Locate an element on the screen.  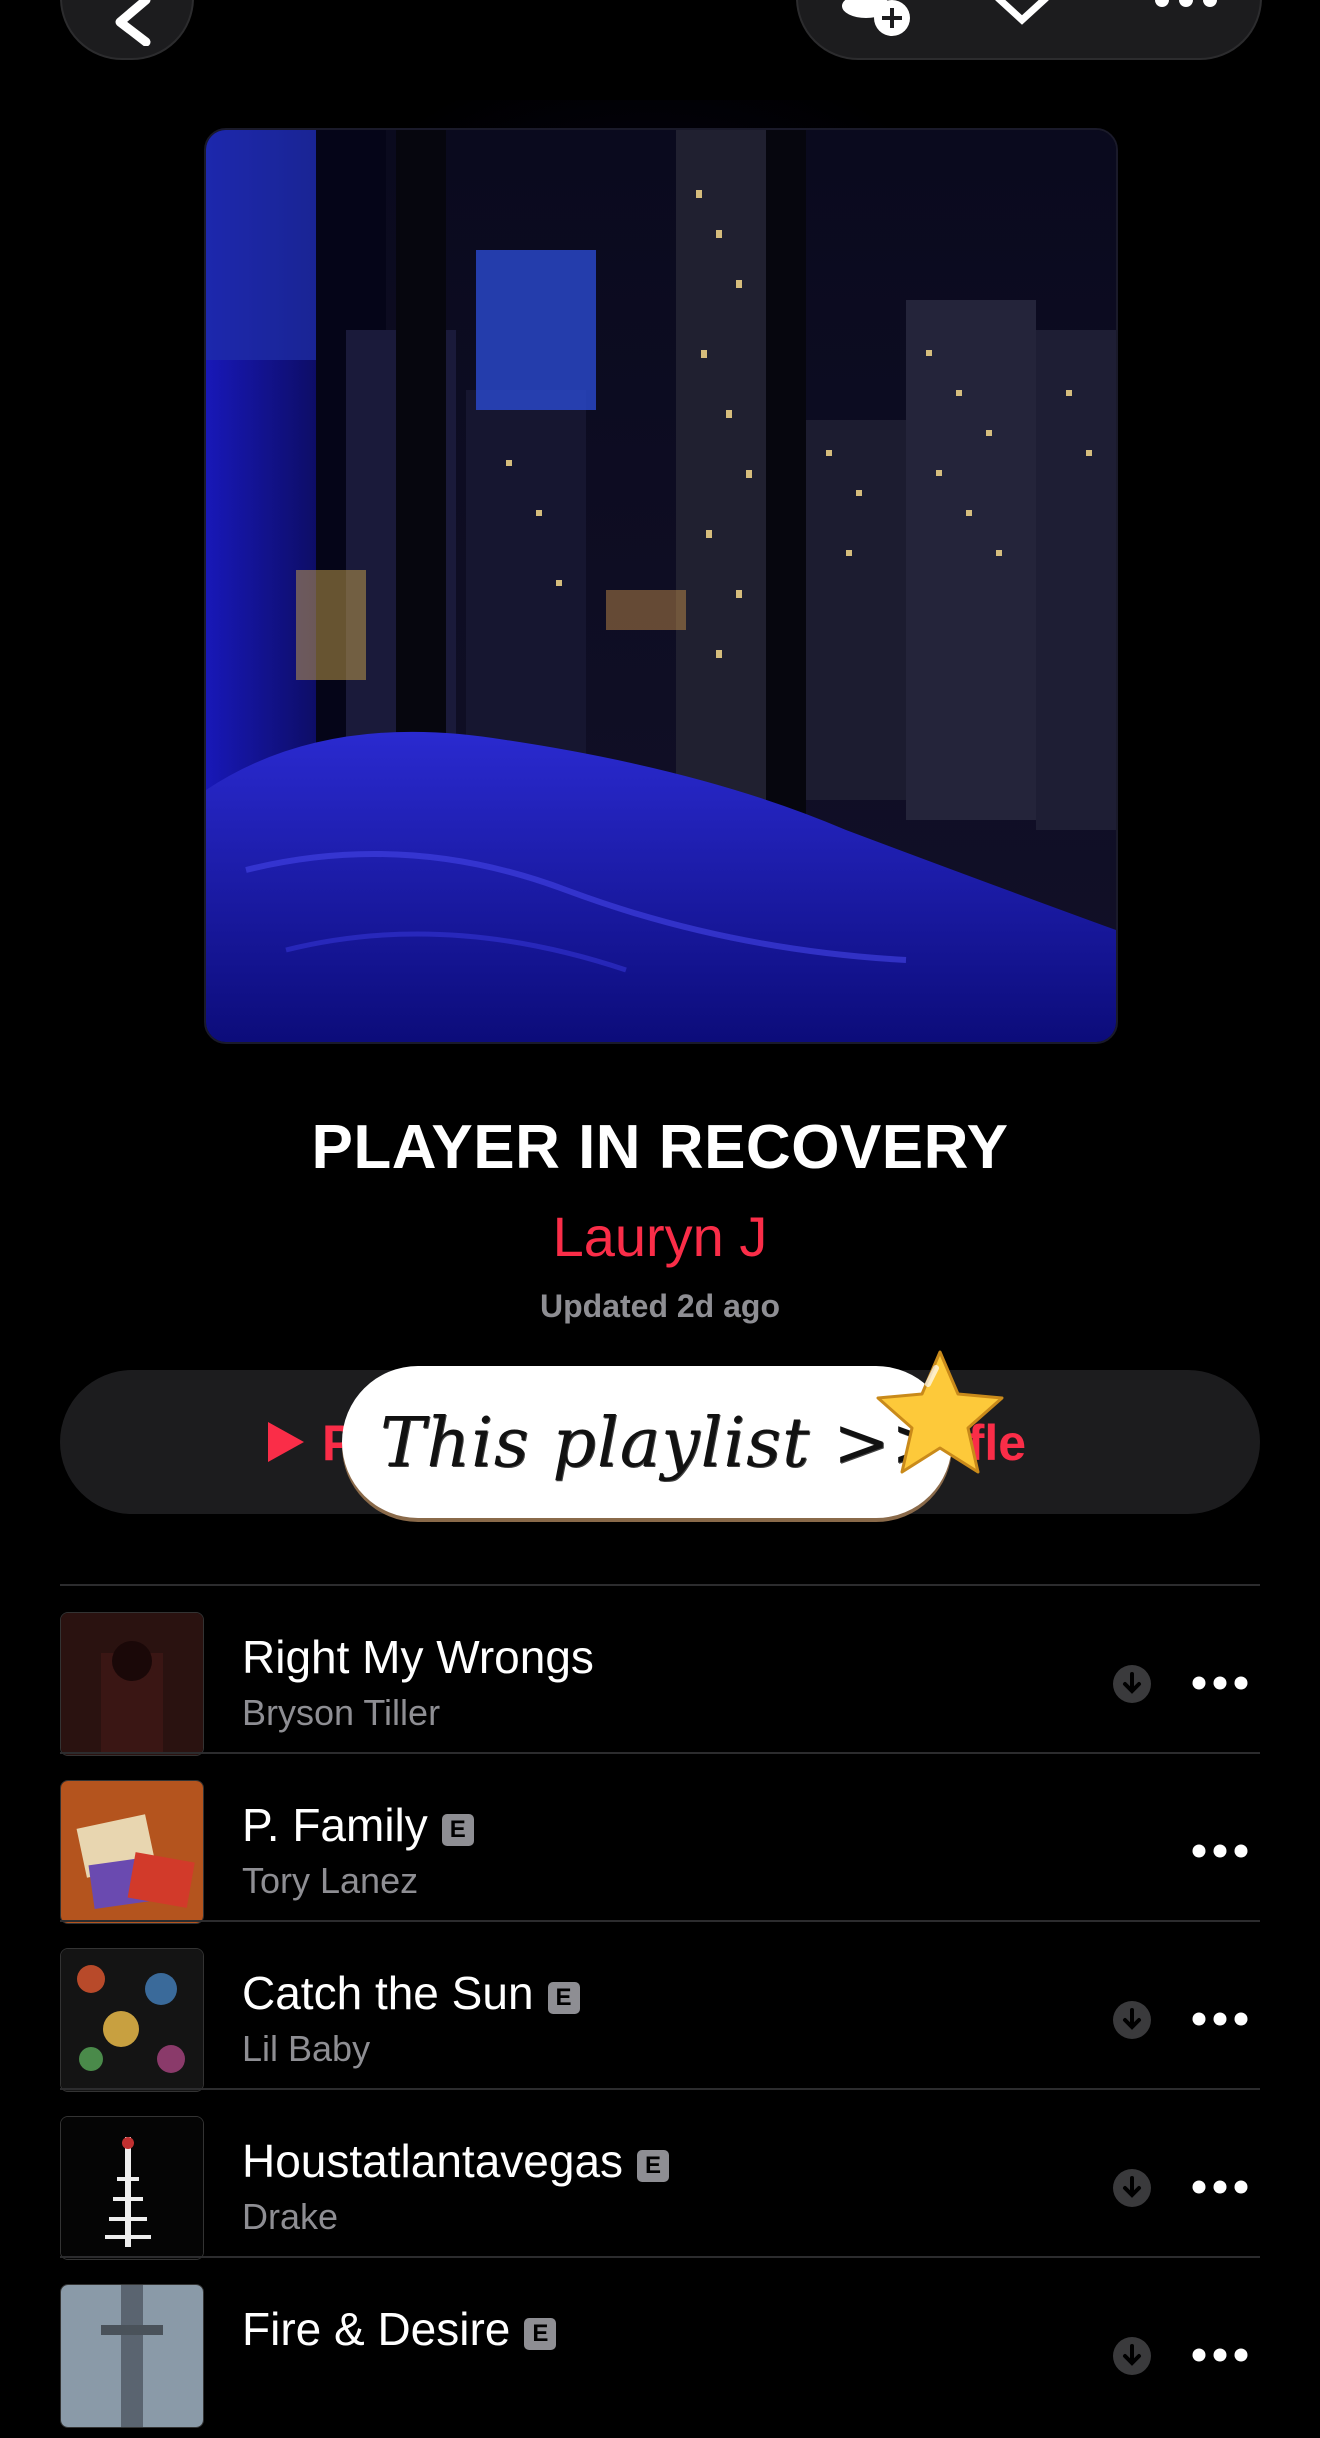
download-icon is located at coordinates (1022, 19).